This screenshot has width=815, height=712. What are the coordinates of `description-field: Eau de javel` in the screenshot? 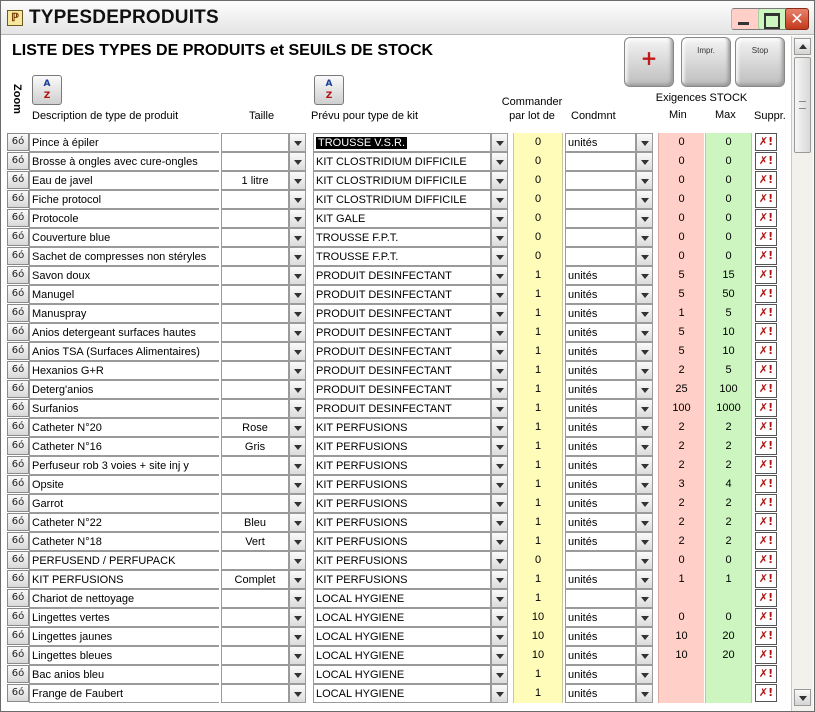 It's located at (124, 180).